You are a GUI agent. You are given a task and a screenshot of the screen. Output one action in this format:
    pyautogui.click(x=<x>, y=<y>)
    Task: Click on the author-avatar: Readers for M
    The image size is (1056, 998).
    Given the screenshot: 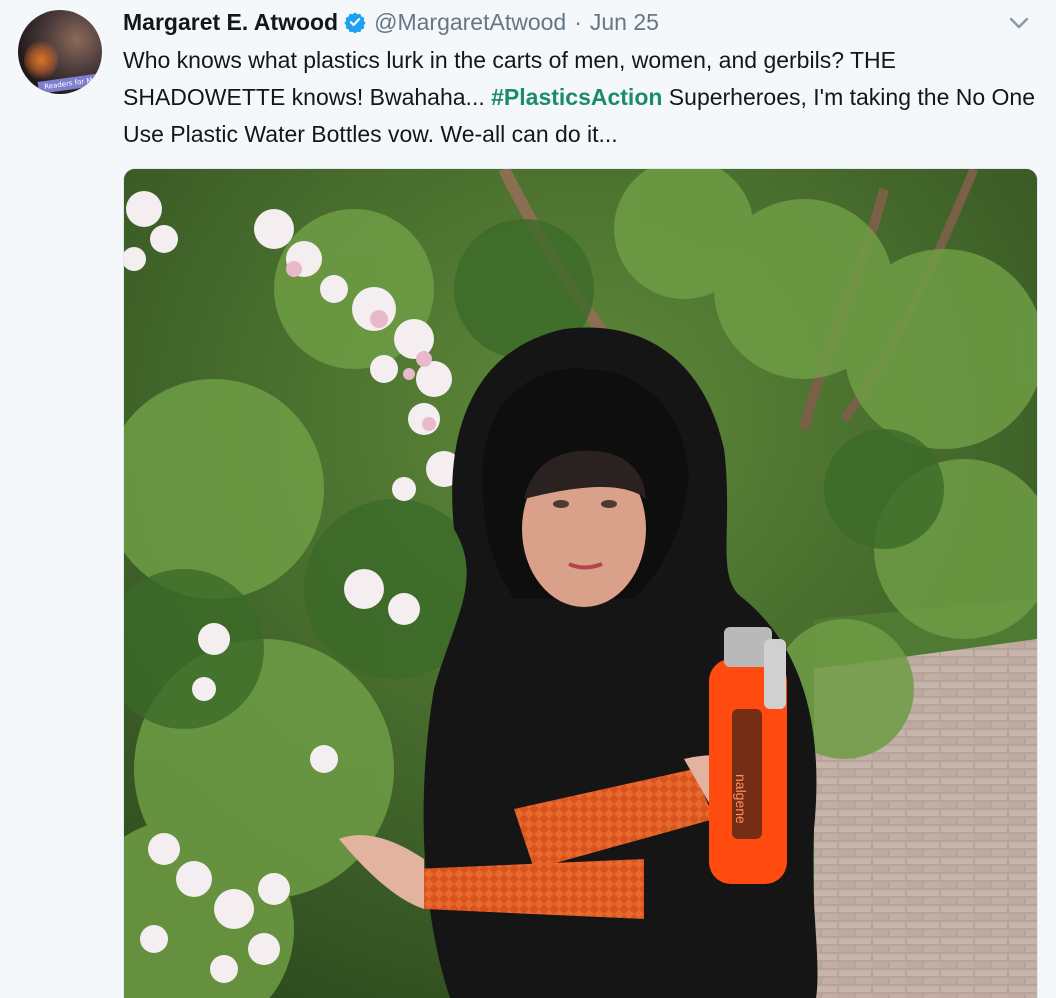 What is the action you would take?
    pyautogui.click(x=60, y=52)
    